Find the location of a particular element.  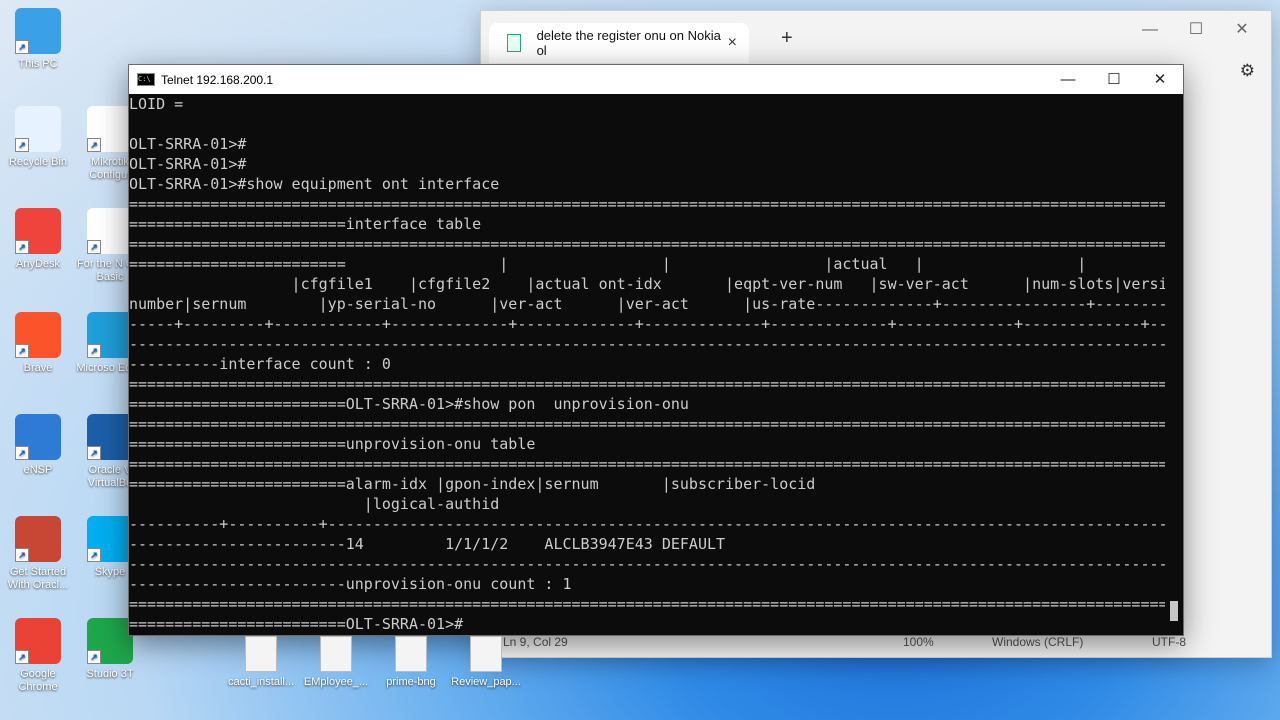

desktop-shortcut-label: Brave is located at coordinates (38, 368).